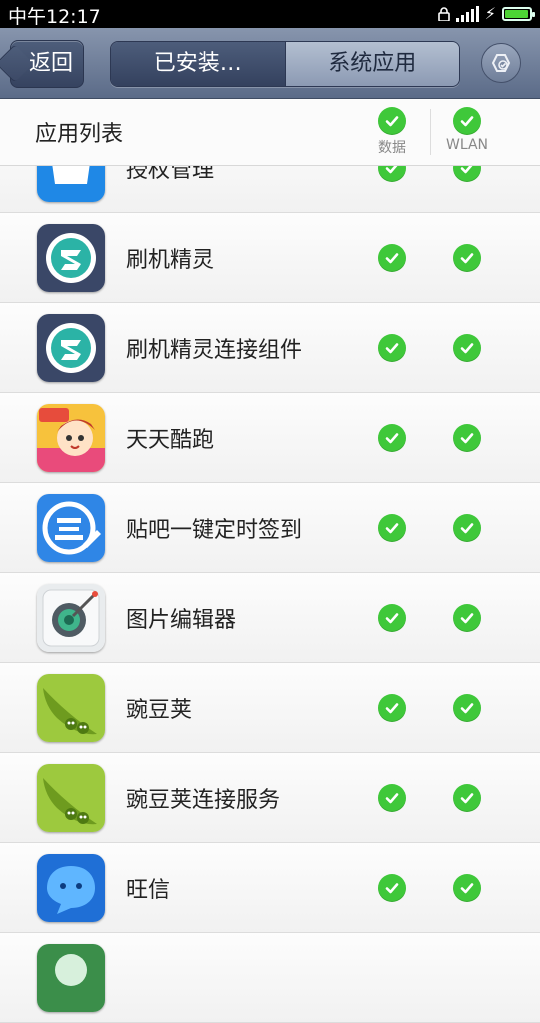 Image resolution: width=540 pixels, height=1023 pixels. What do you see at coordinates (270, 708) in the screenshot?
I see `list-item: 豌豆荚` at bounding box center [270, 708].